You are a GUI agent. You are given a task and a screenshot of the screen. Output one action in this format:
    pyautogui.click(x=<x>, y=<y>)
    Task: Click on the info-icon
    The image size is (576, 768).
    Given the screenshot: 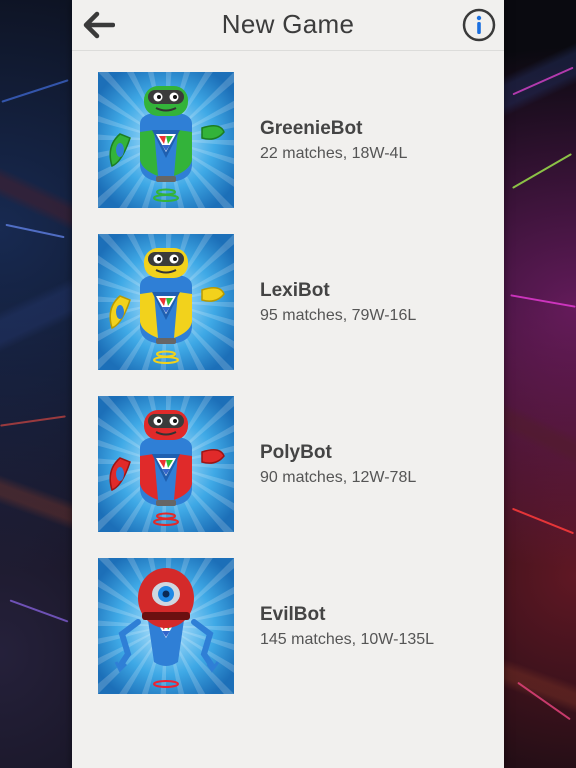 What is the action you would take?
    pyautogui.click(x=479, y=25)
    